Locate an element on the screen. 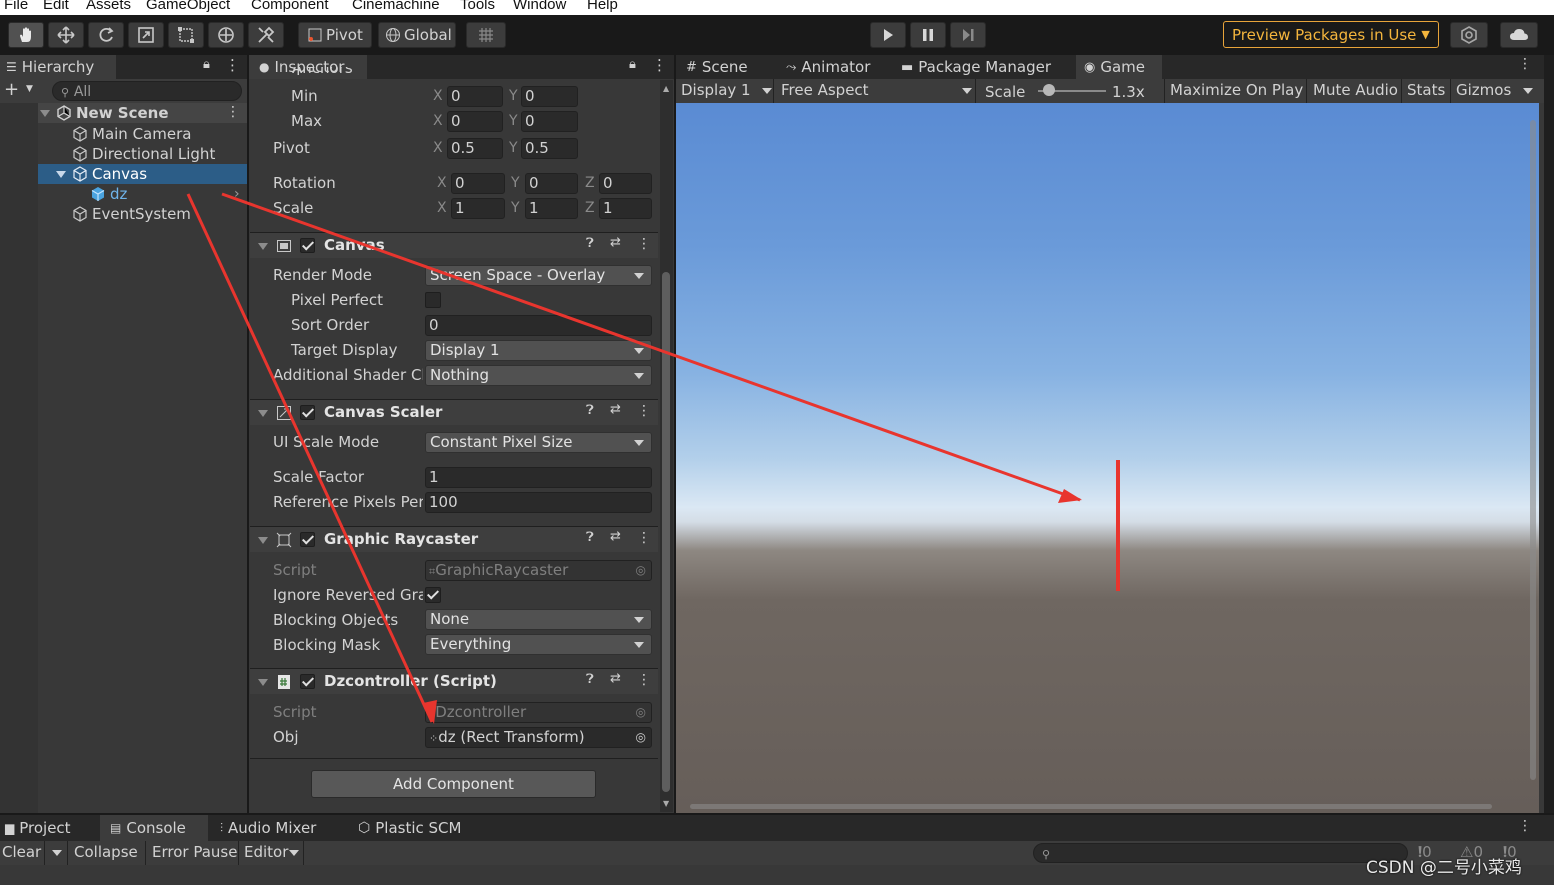  pause-button is located at coordinates (928, 35).